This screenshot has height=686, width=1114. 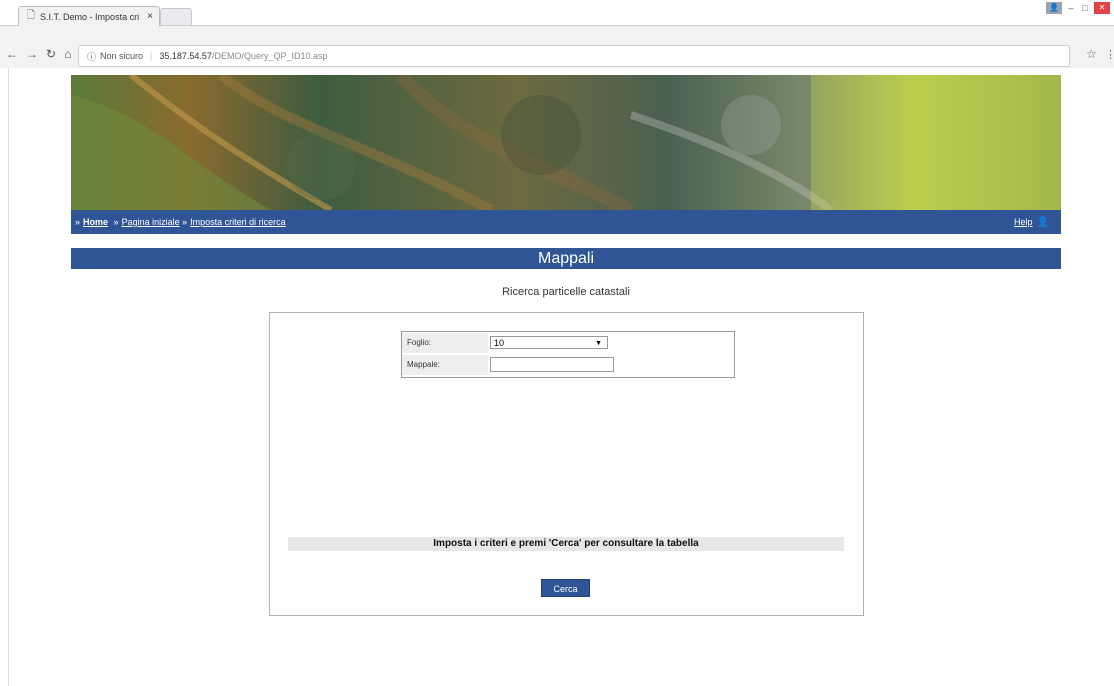 What do you see at coordinates (1085, 8) in the screenshot?
I see `maximize-icon: □` at bounding box center [1085, 8].